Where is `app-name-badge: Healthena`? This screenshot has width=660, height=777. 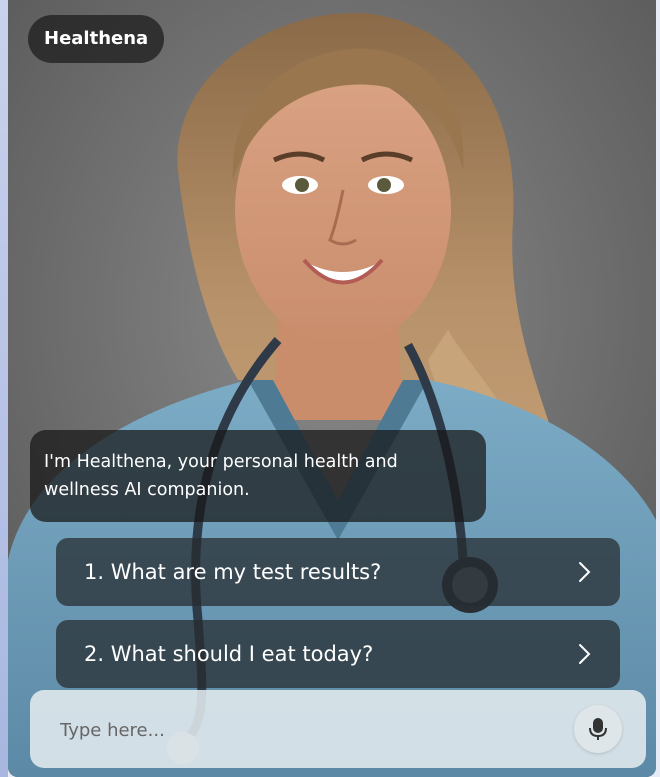
app-name-badge: Healthena is located at coordinates (96, 39).